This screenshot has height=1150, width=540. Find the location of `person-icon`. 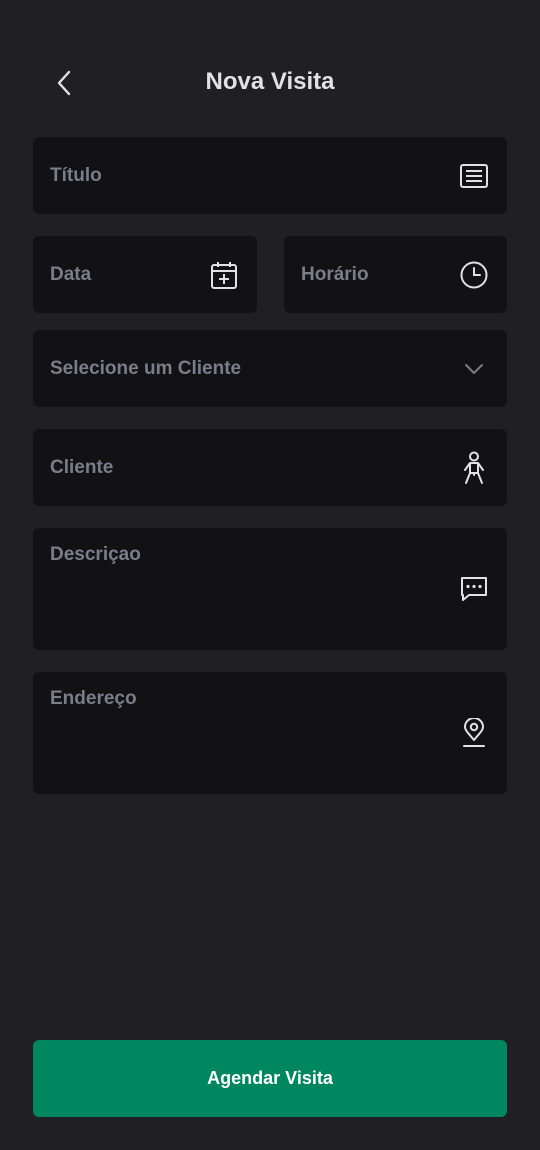

person-icon is located at coordinates (474, 467).